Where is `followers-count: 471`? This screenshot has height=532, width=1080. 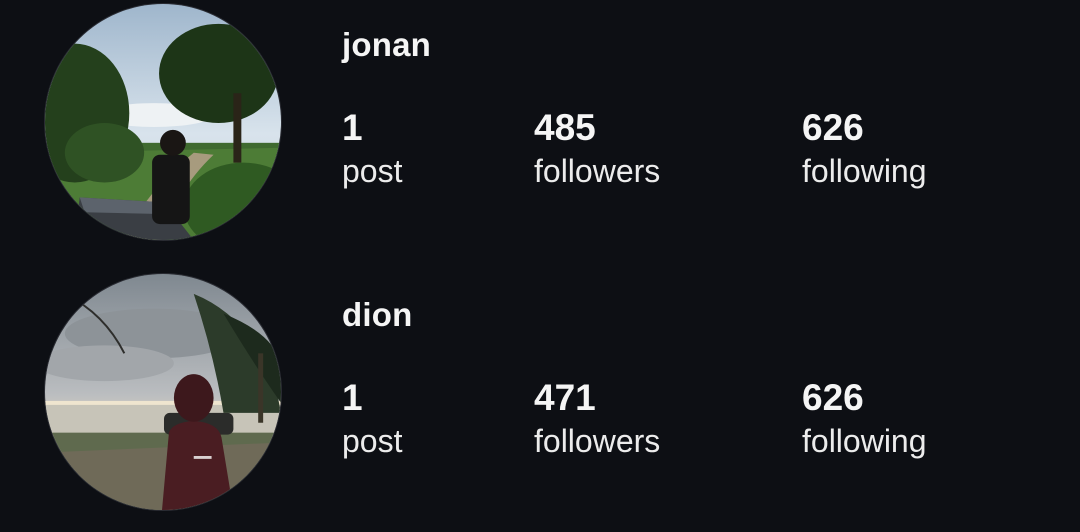 followers-count: 471 is located at coordinates (565, 397).